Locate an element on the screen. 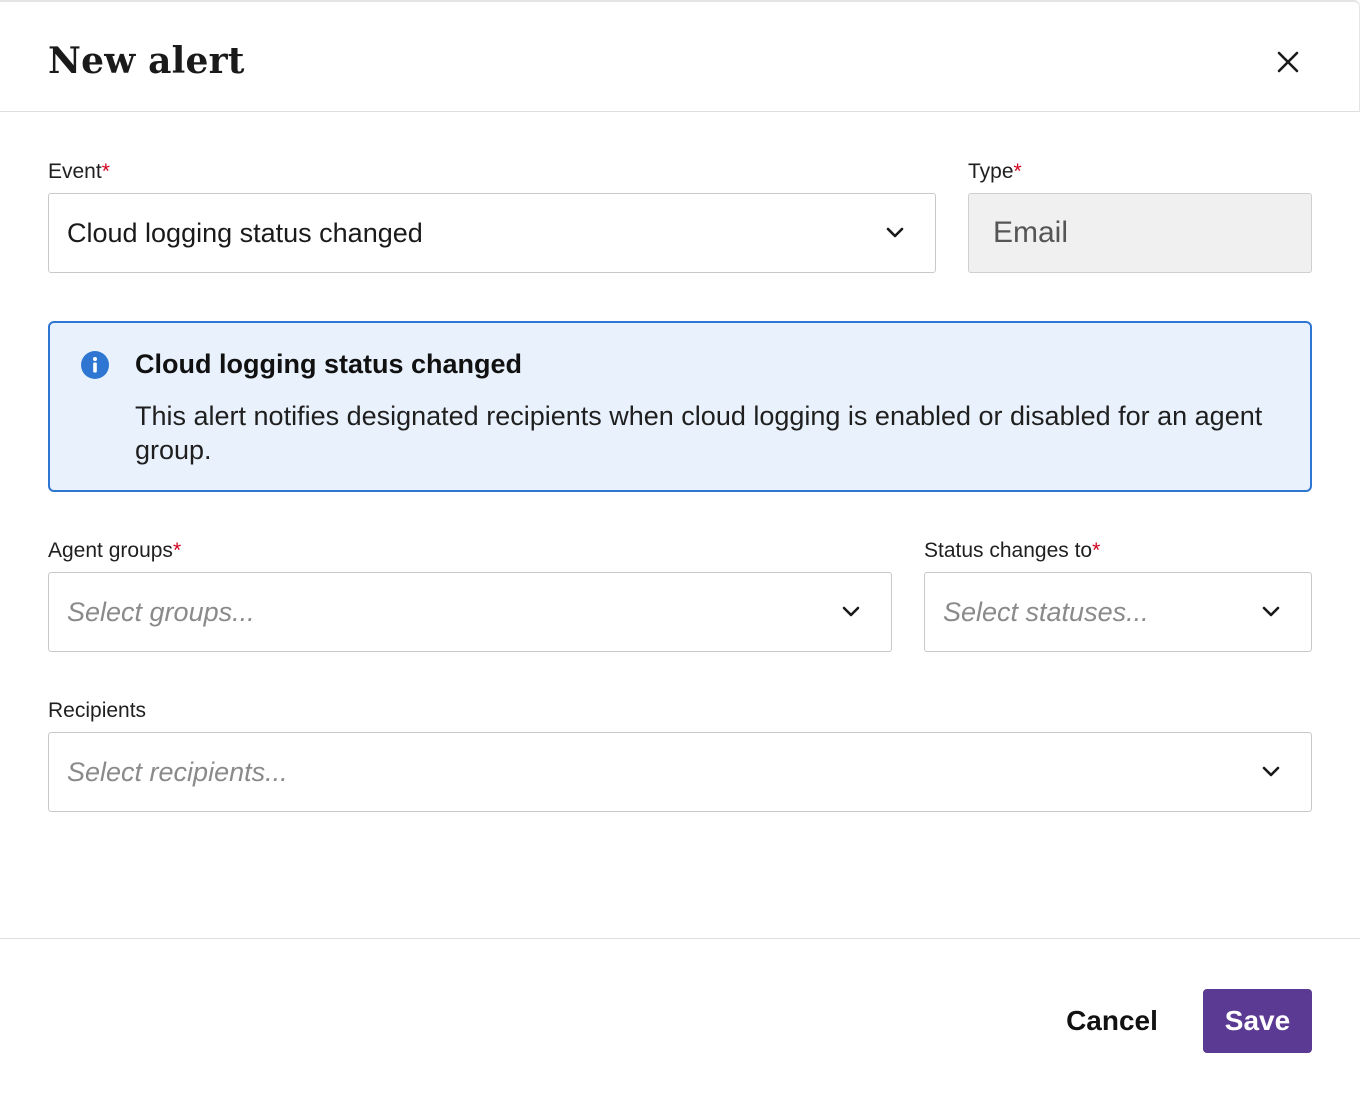 The image size is (1360, 1100). dialog-header: New alert is located at coordinates (680, 56).